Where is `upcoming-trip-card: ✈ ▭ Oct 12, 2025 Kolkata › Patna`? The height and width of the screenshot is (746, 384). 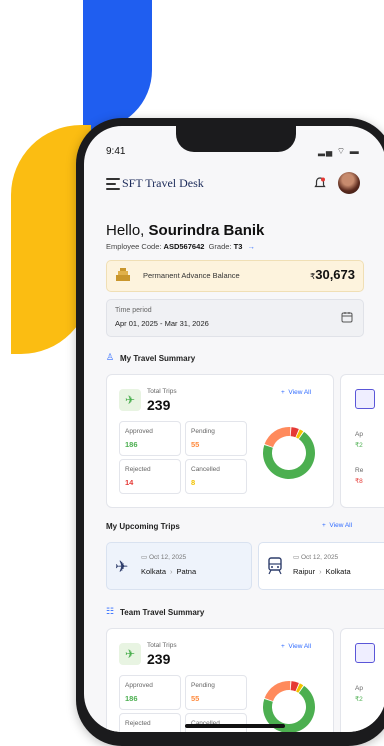
upcoming-trip-card: ✈ ▭ Oct 12, 2025 Kolkata › Patna is located at coordinates (179, 566).